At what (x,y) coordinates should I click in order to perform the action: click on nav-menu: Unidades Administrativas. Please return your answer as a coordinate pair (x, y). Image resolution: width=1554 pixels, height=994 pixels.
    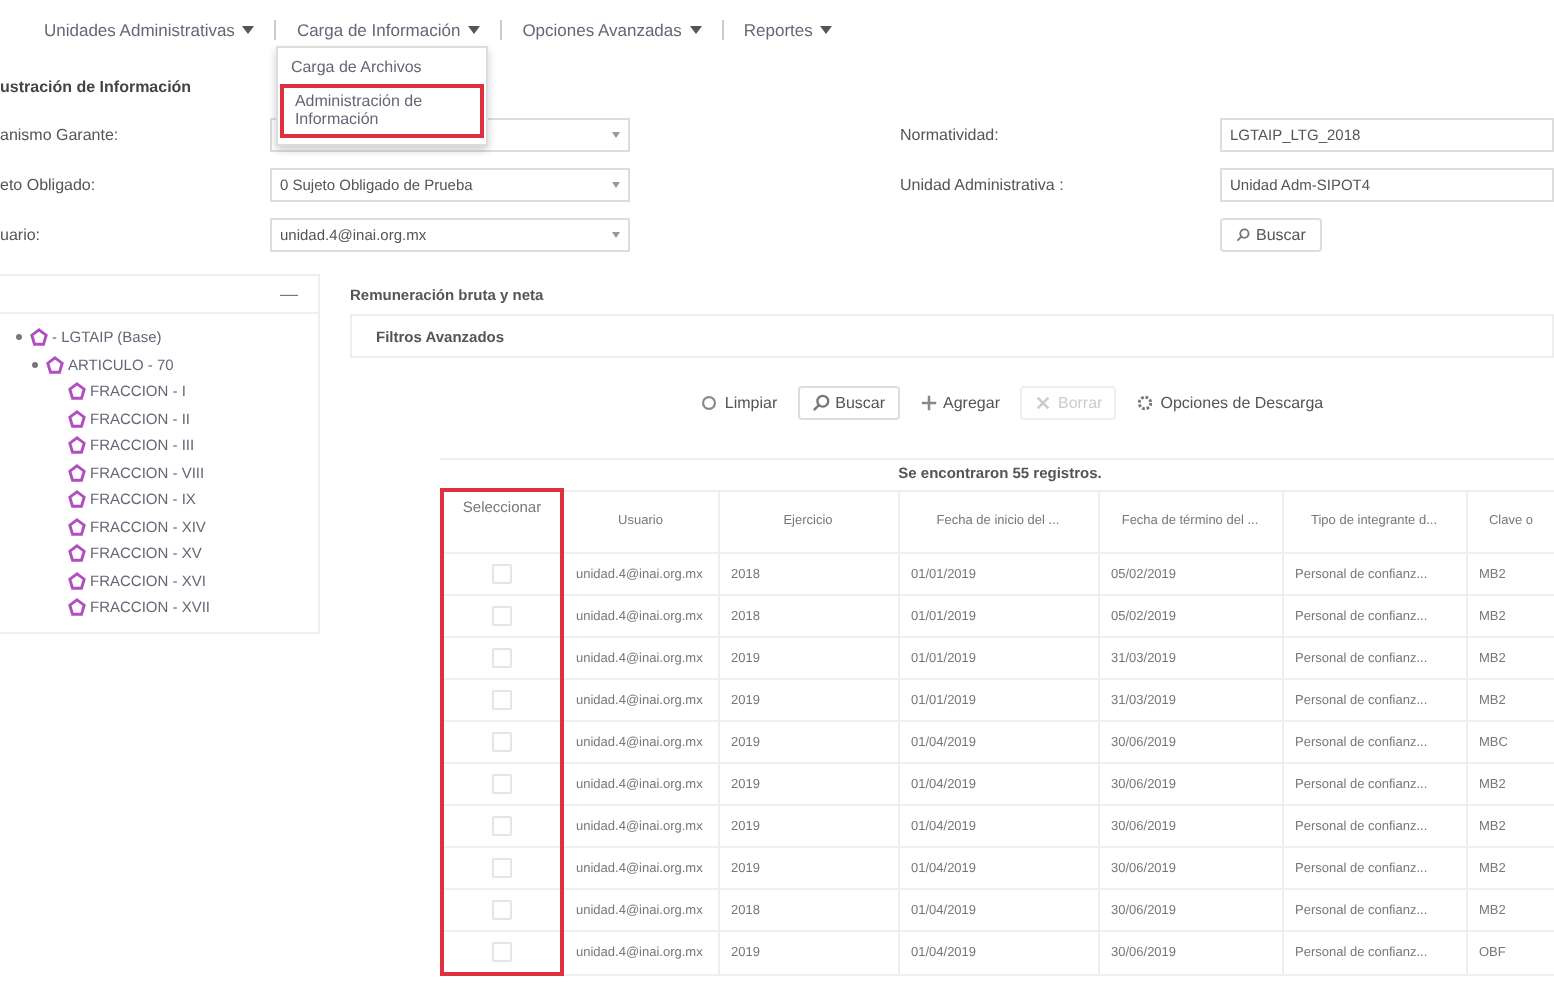
    Looking at the image, I should click on (139, 30).